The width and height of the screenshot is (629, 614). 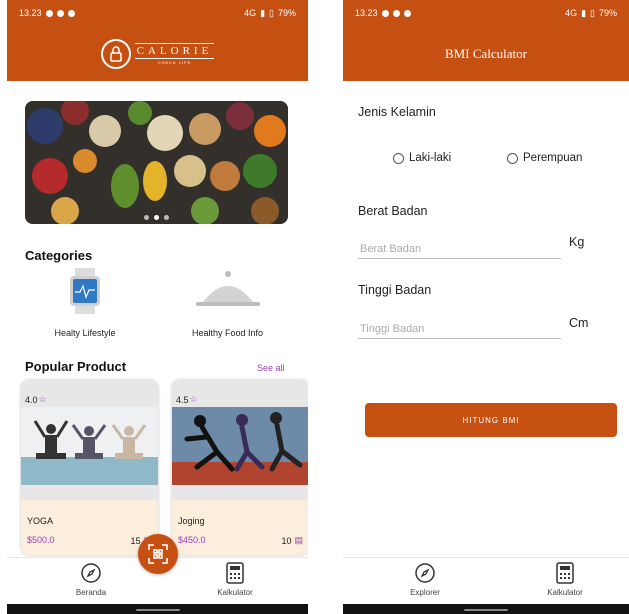 What do you see at coordinates (135, 540) in the screenshot?
I see `count-value: 15` at bounding box center [135, 540].